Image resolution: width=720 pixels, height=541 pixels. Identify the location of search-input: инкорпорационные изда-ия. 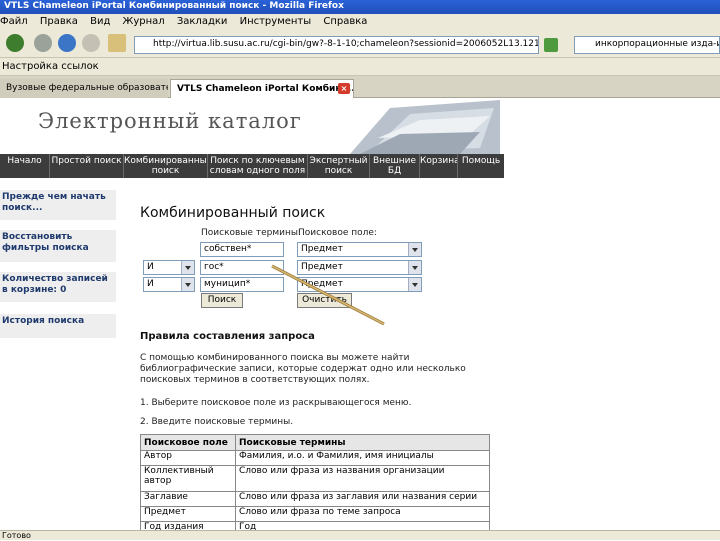
(647, 45).